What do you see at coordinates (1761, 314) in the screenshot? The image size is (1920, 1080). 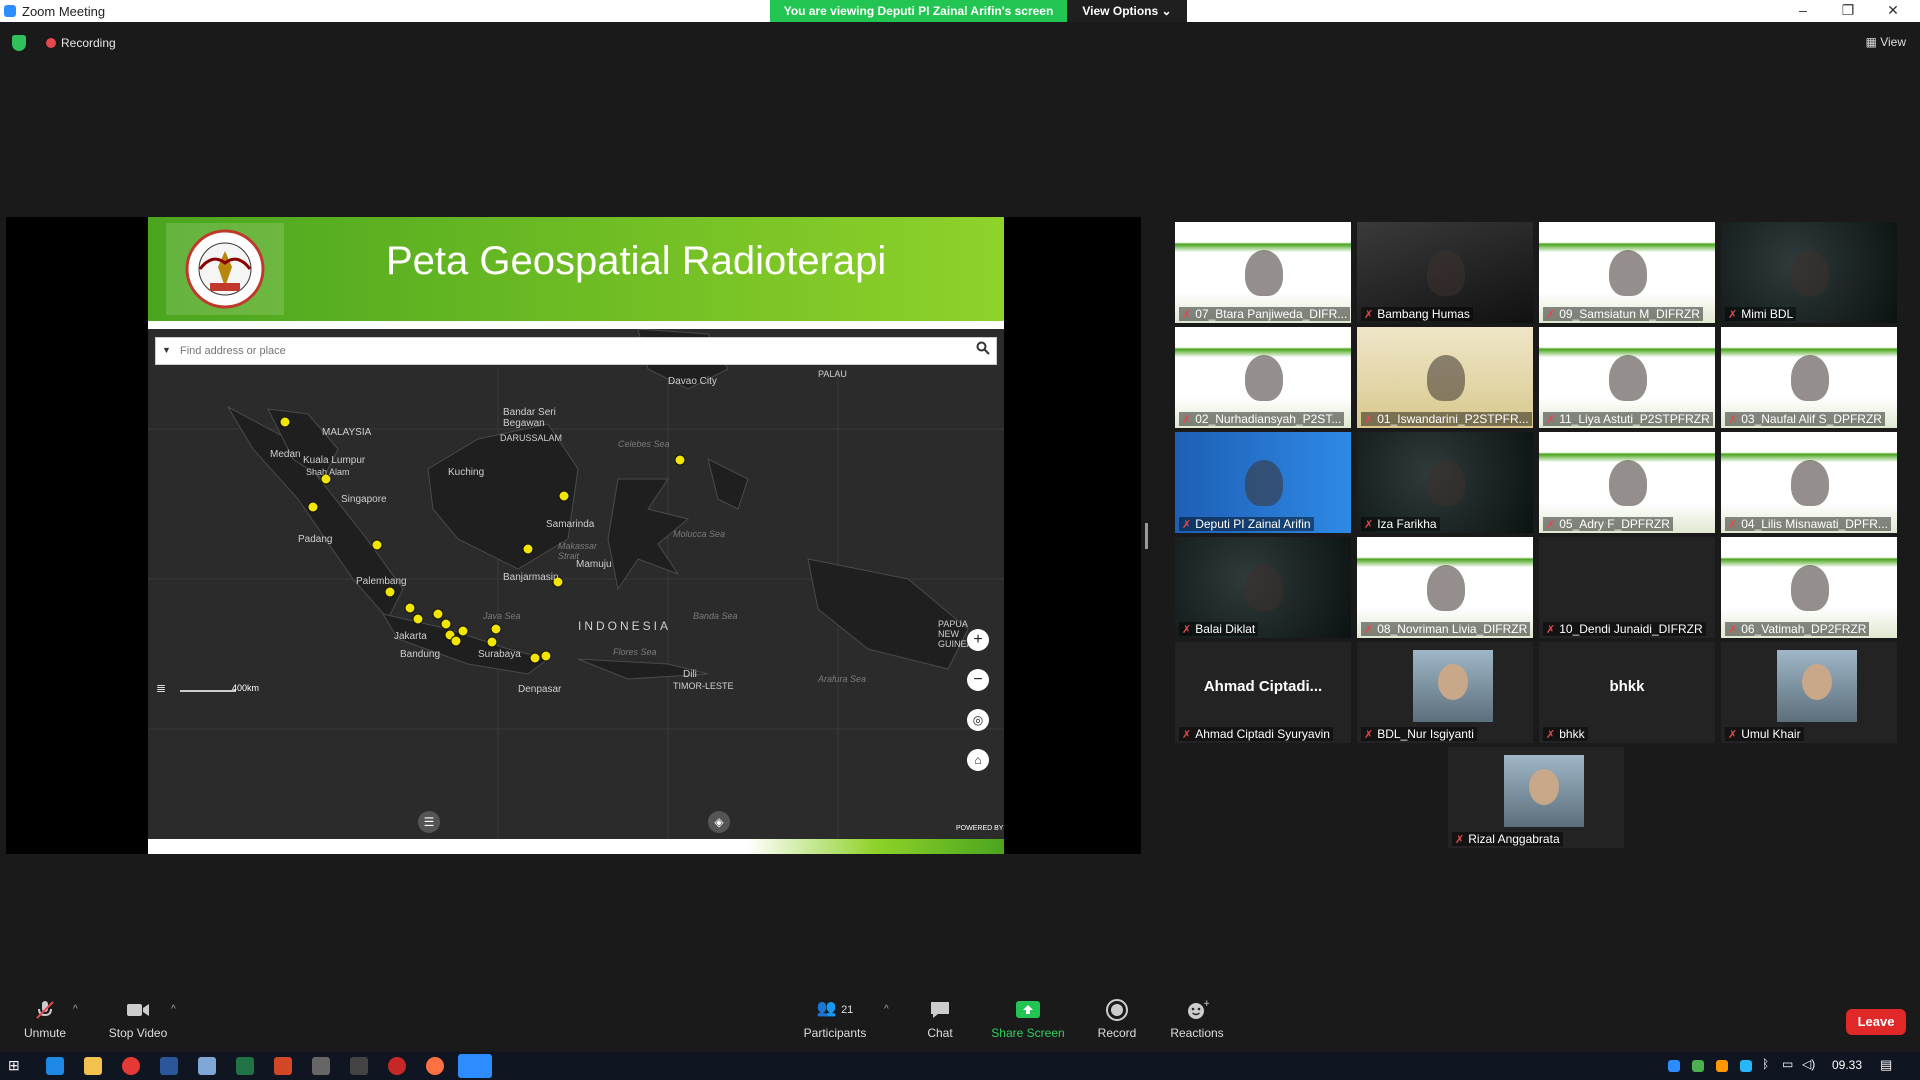 I see `participant-name-tag: ✗ Mimi BDL` at bounding box center [1761, 314].